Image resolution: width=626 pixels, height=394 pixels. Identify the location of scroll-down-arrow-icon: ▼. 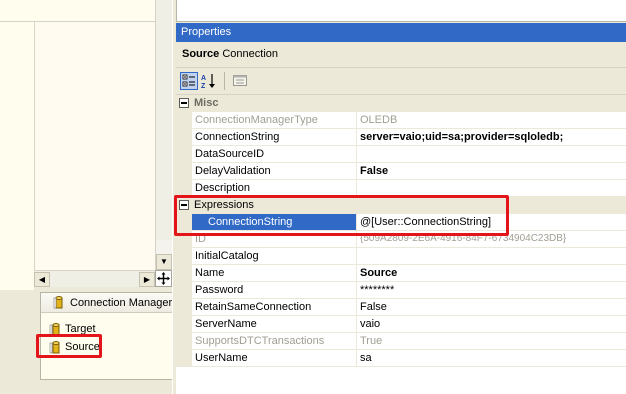
(164, 262).